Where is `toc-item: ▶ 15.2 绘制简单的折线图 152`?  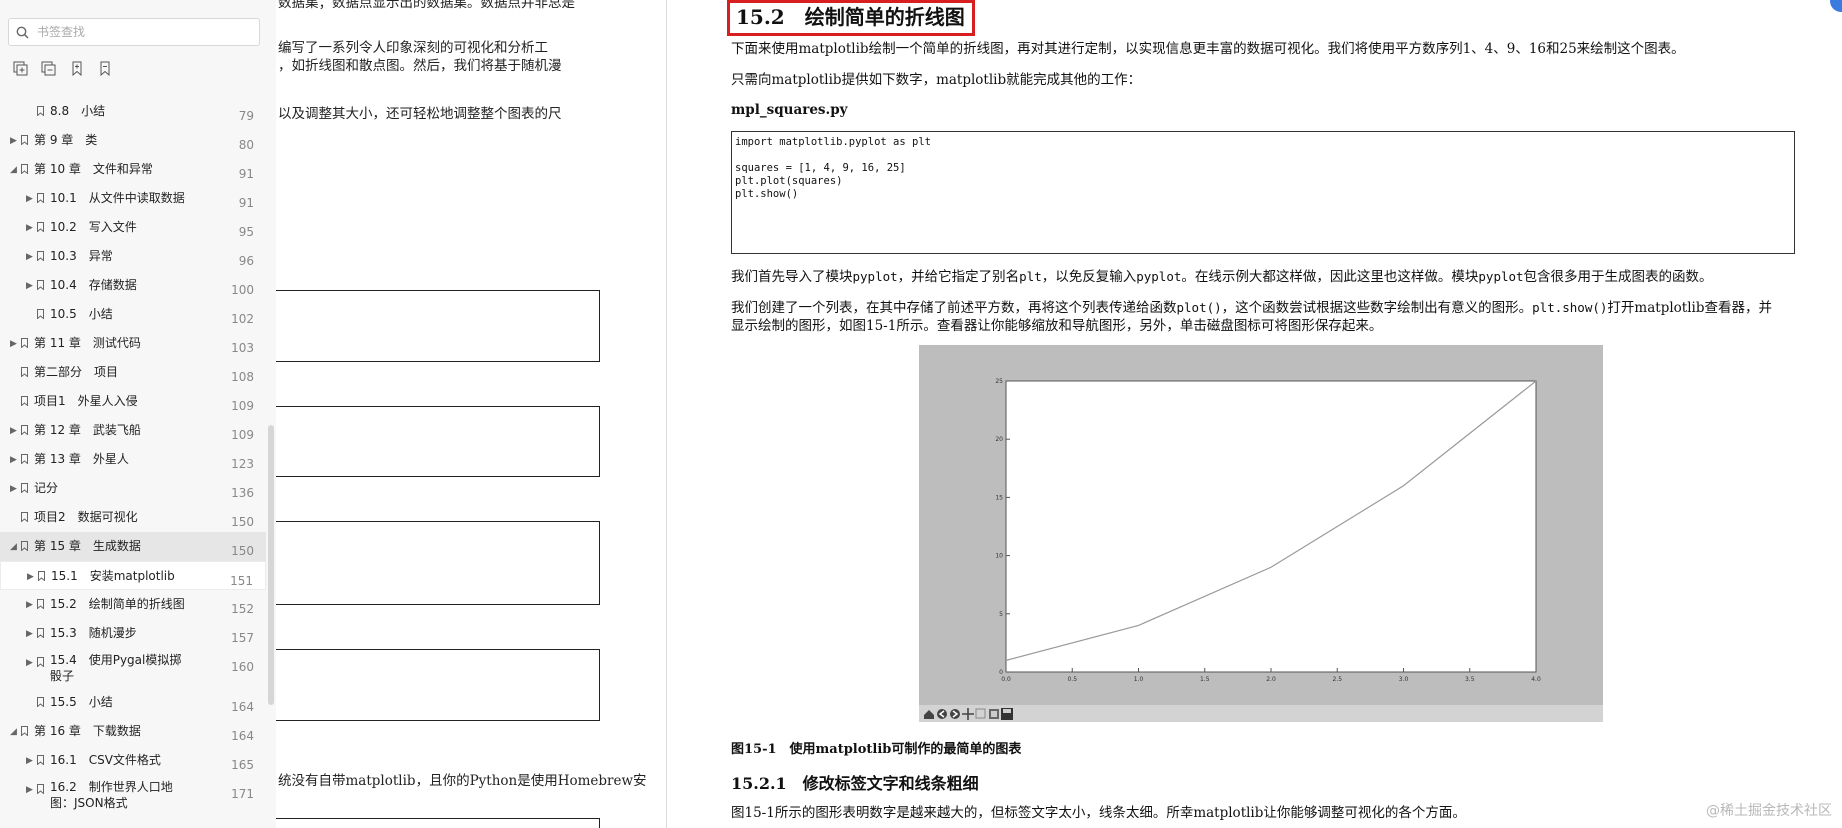
toc-item: ▶ 15.2 绘制简单的折线图 152 is located at coordinates (133, 604).